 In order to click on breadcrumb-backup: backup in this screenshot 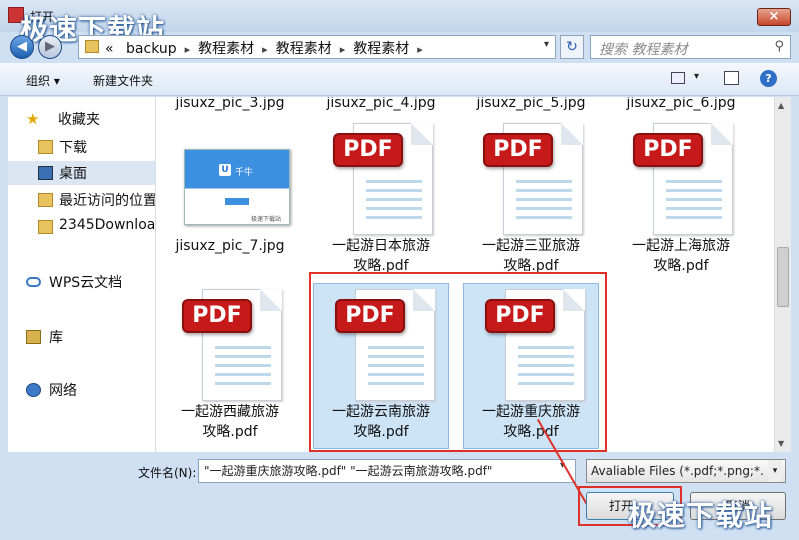, I will do `click(151, 49)`.